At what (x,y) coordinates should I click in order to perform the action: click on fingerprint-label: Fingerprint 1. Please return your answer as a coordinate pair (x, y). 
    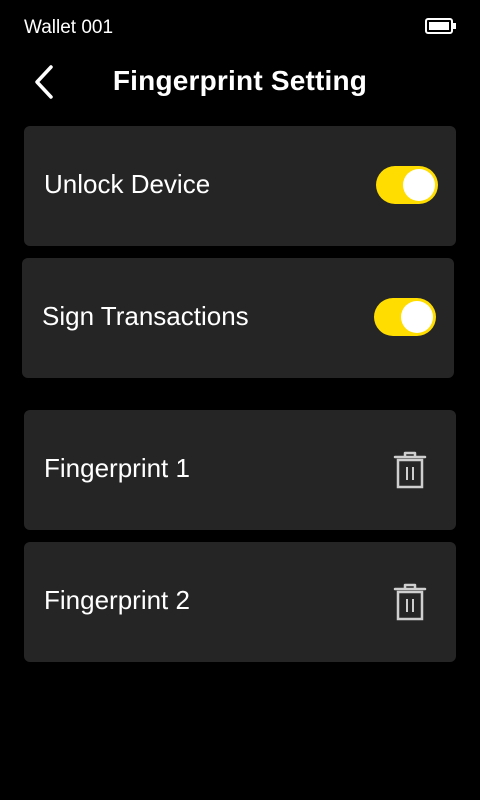
    Looking at the image, I should click on (117, 468).